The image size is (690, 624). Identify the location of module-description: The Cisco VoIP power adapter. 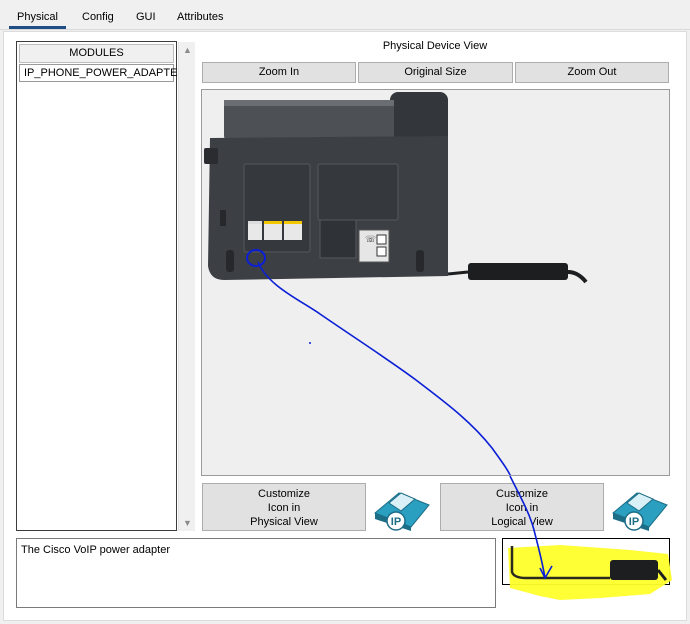
(256, 573).